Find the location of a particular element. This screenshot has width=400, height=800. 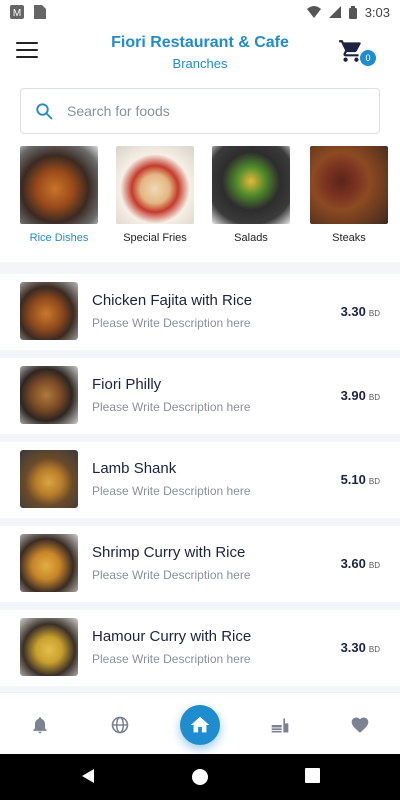

nav-notifications is located at coordinates (40, 725).